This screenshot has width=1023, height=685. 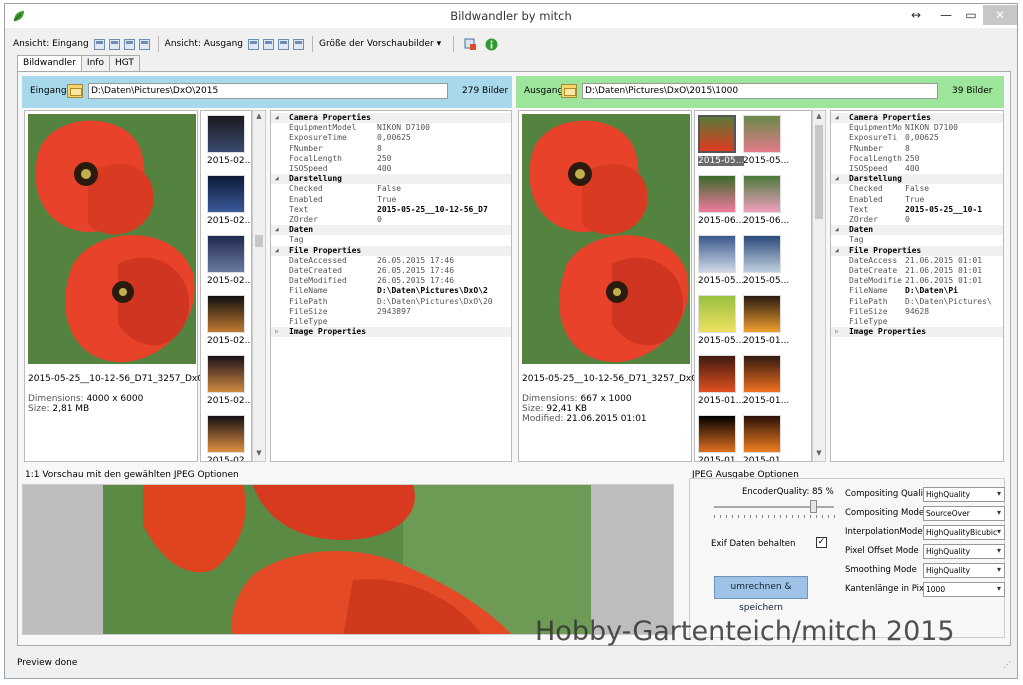 I want to click on property-row: EquipmentModel NIKON D7100, so click(x=391, y=128).